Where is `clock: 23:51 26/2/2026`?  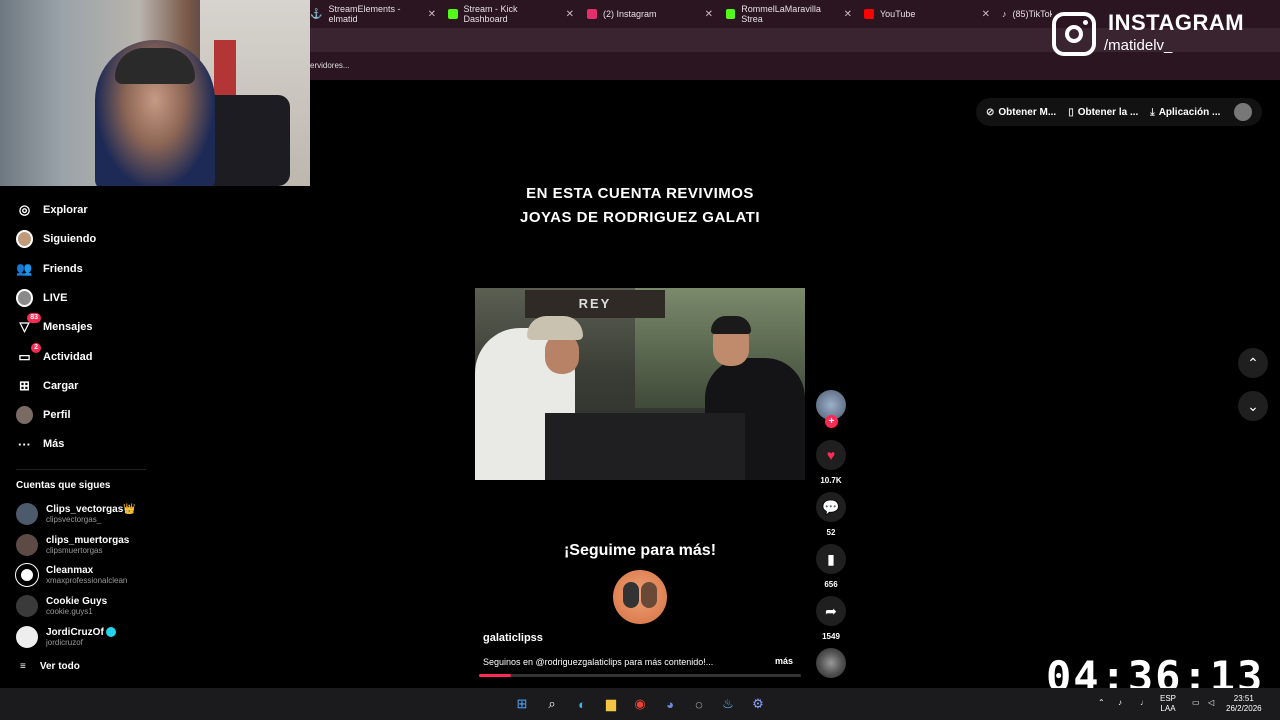 clock: 23:51 26/2/2026 is located at coordinates (1244, 704).